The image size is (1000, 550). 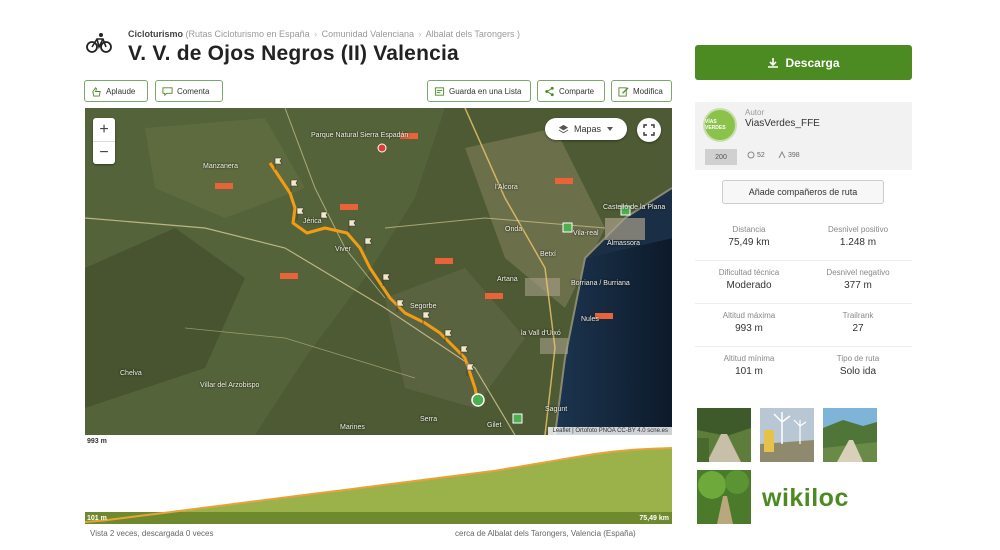 What do you see at coordinates (749, 272) in the screenshot?
I see `stat-label: Dificultad técnica` at bounding box center [749, 272].